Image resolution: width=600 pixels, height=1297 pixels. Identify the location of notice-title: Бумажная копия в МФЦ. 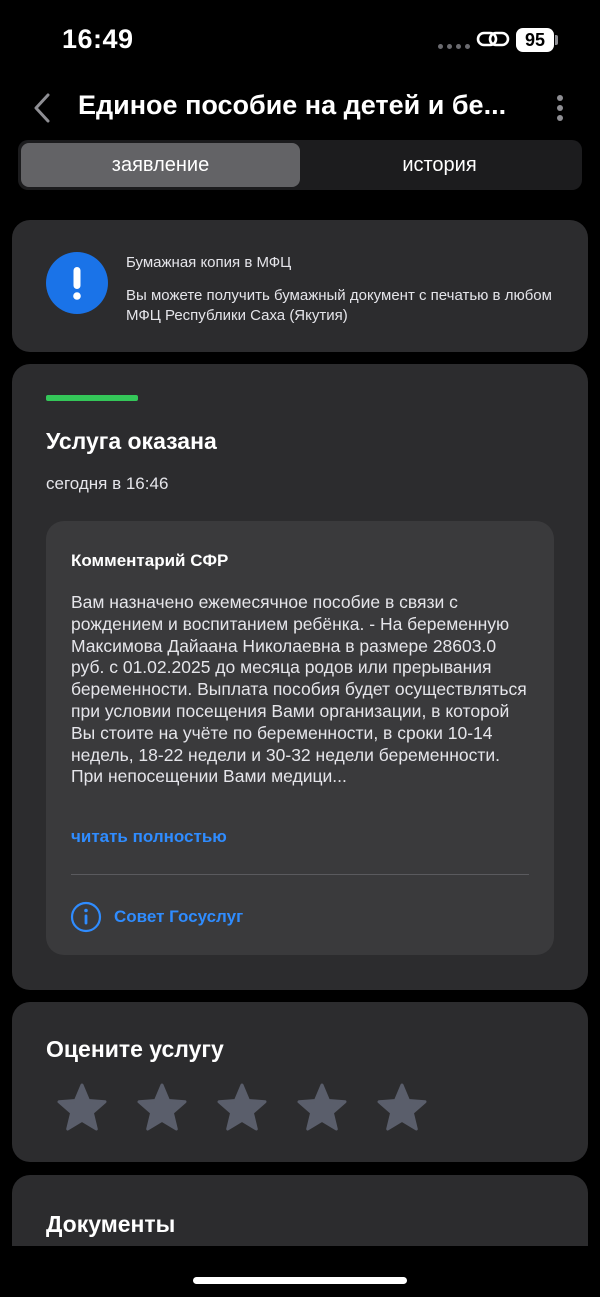
(209, 262).